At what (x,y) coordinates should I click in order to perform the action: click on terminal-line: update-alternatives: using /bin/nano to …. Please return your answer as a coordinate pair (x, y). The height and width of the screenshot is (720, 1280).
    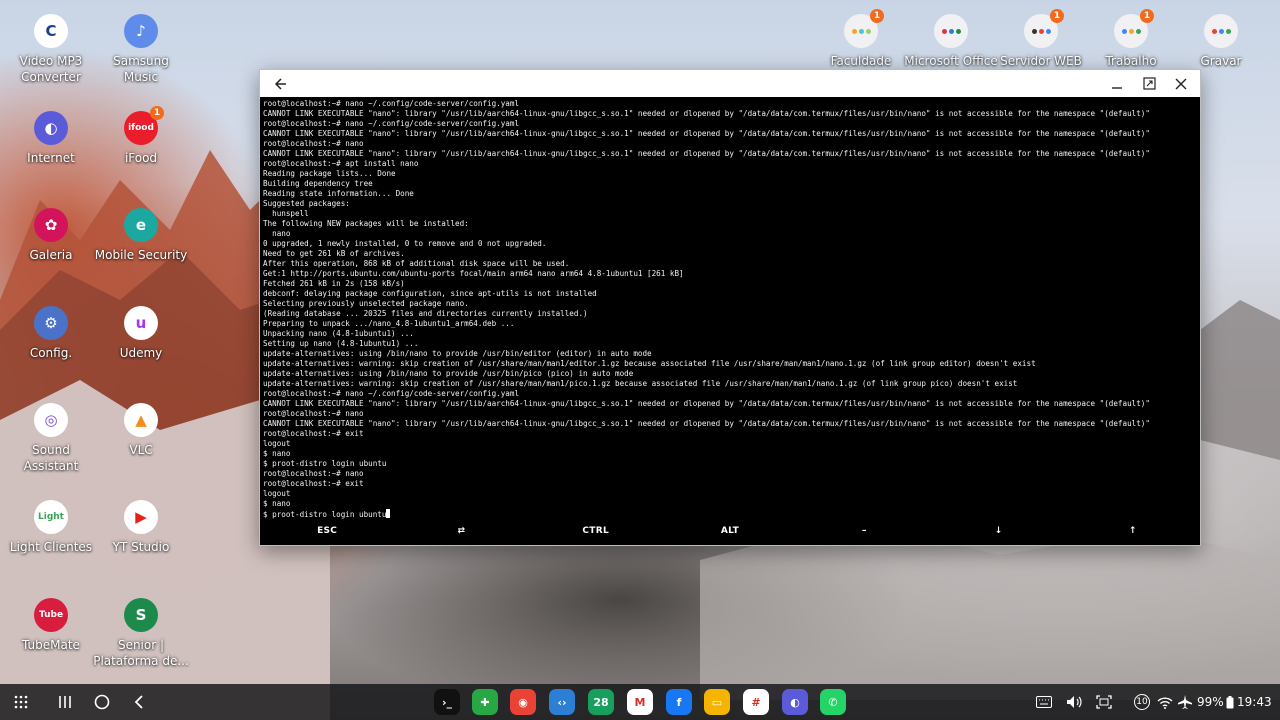
    Looking at the image, I should click on (730, 354).